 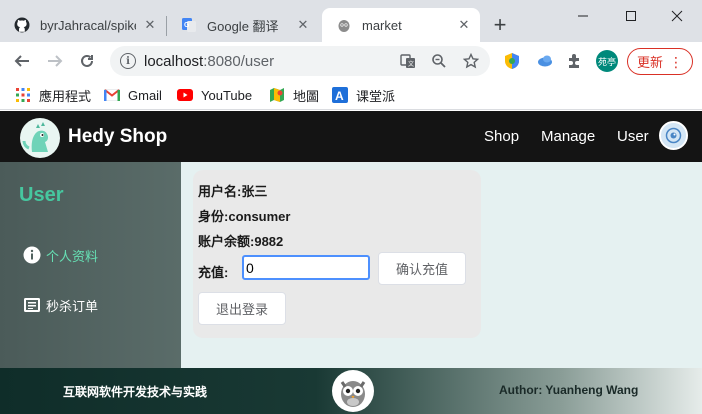 What do you see at coordinates (471, 61) in the screenshot?
I see `bookmark-star-icon` at bounding box center [471, 61].